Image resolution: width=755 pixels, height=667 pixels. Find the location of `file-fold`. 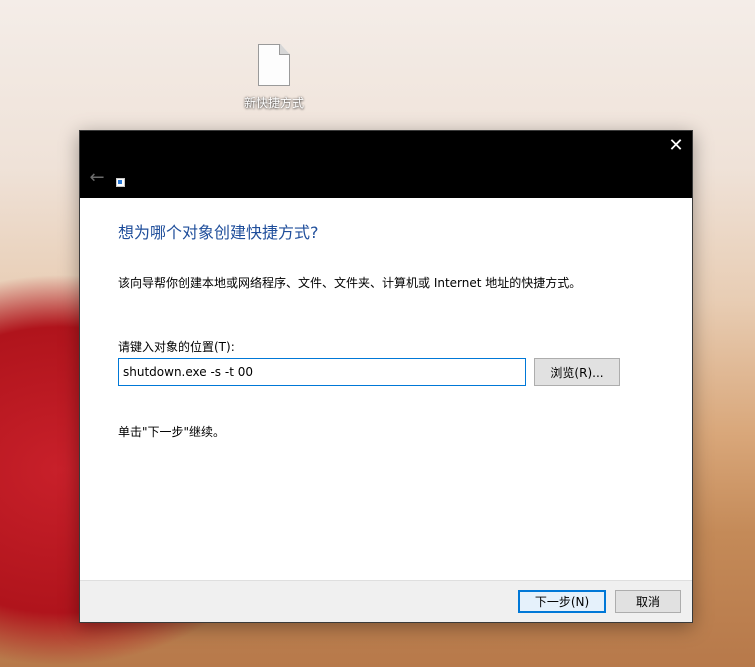

file-fold is located at coordinates (284, 49).